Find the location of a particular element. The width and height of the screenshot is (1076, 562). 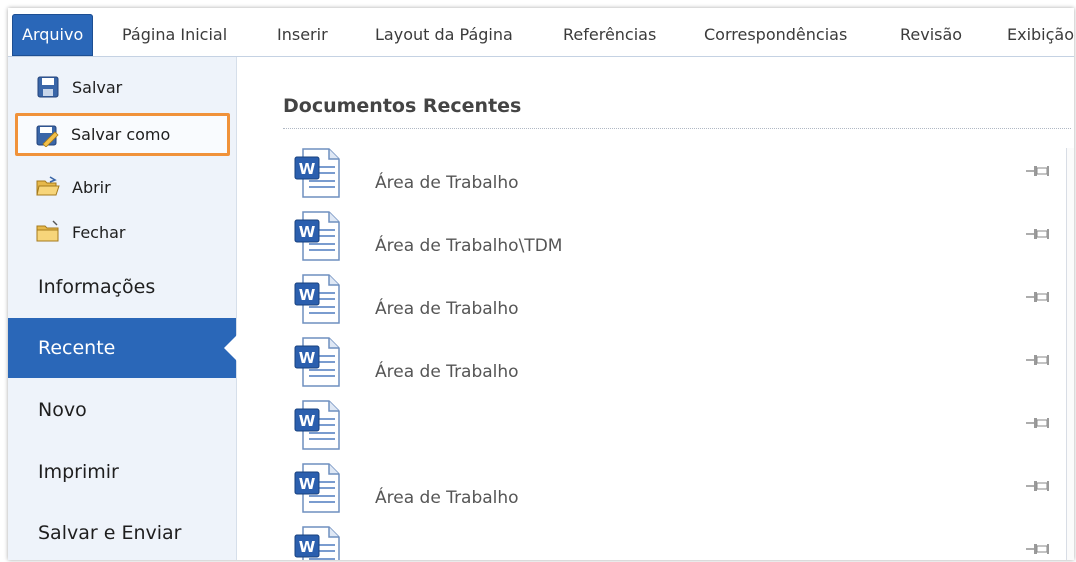

close-folder-icon is located at coordinates (48, 232).